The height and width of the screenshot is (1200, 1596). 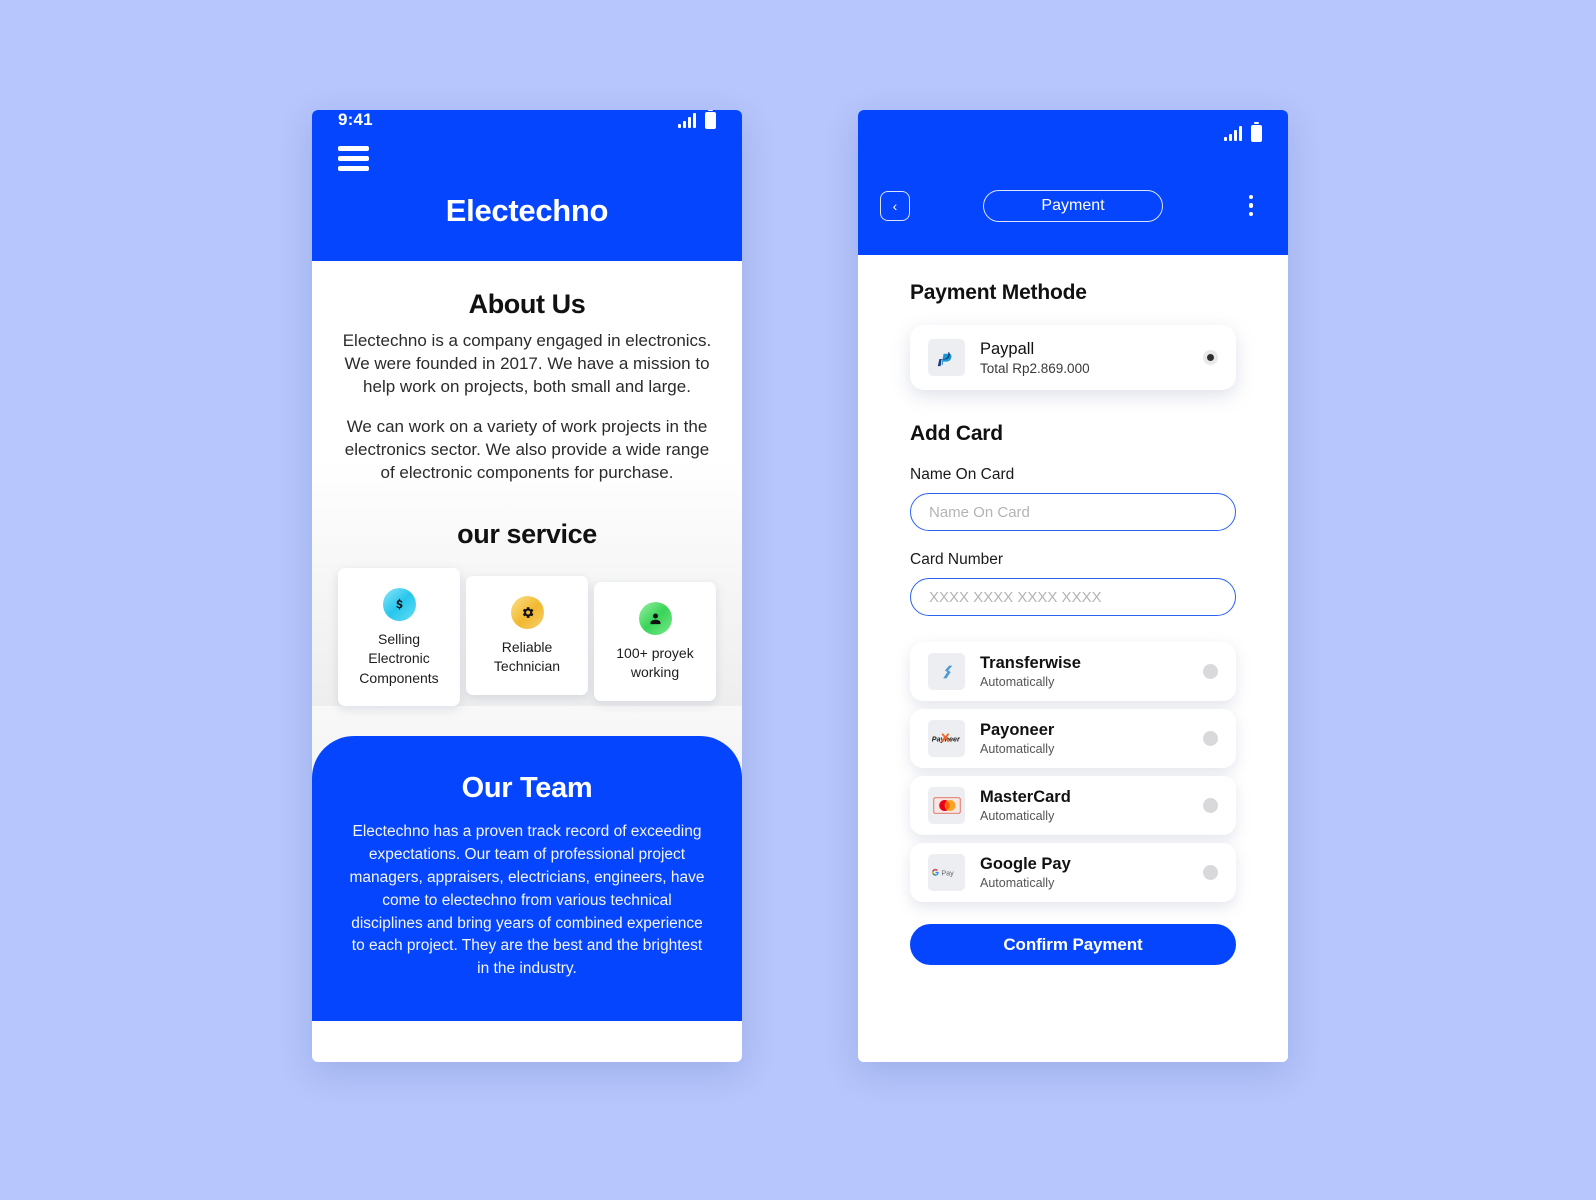 I want to click on status-bar: 9:41, so click(x=527, y=120).